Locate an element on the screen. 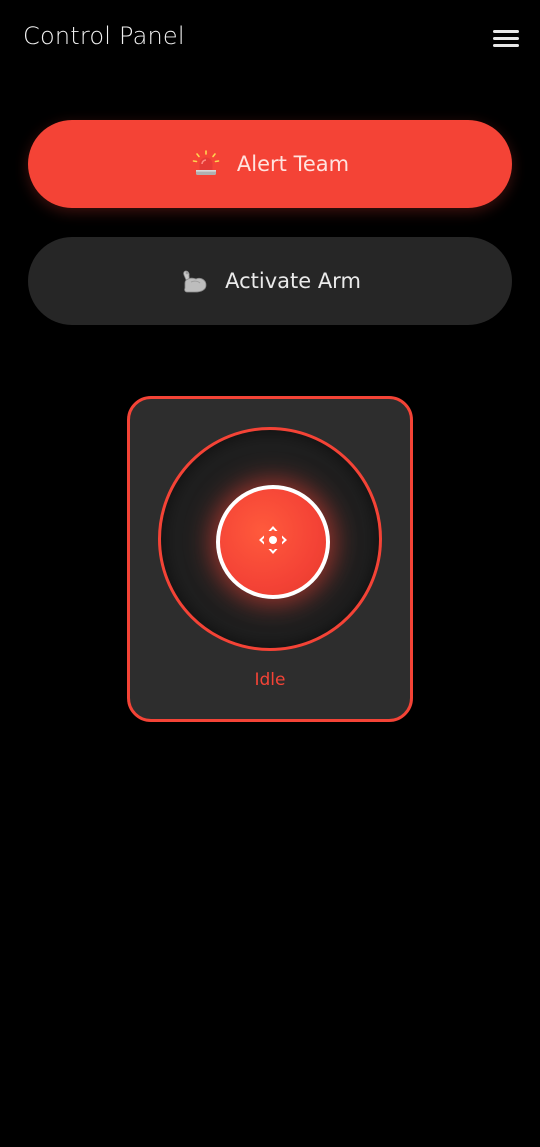 Image resolution: width=540 pixels, height=1147 pixels. hamburger-menu-icon is located at coordinates (506, 39).